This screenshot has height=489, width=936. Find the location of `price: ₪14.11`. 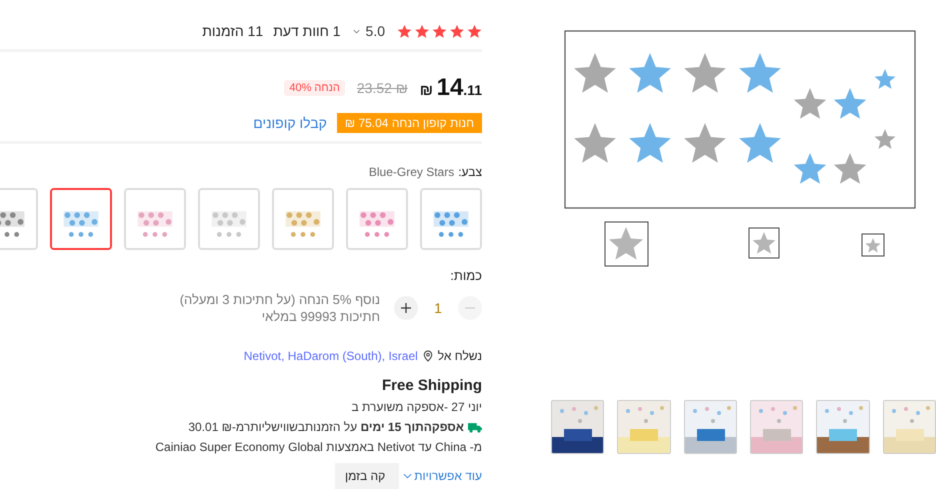

price: ₪14.11 is located at coordinates (451, 88).